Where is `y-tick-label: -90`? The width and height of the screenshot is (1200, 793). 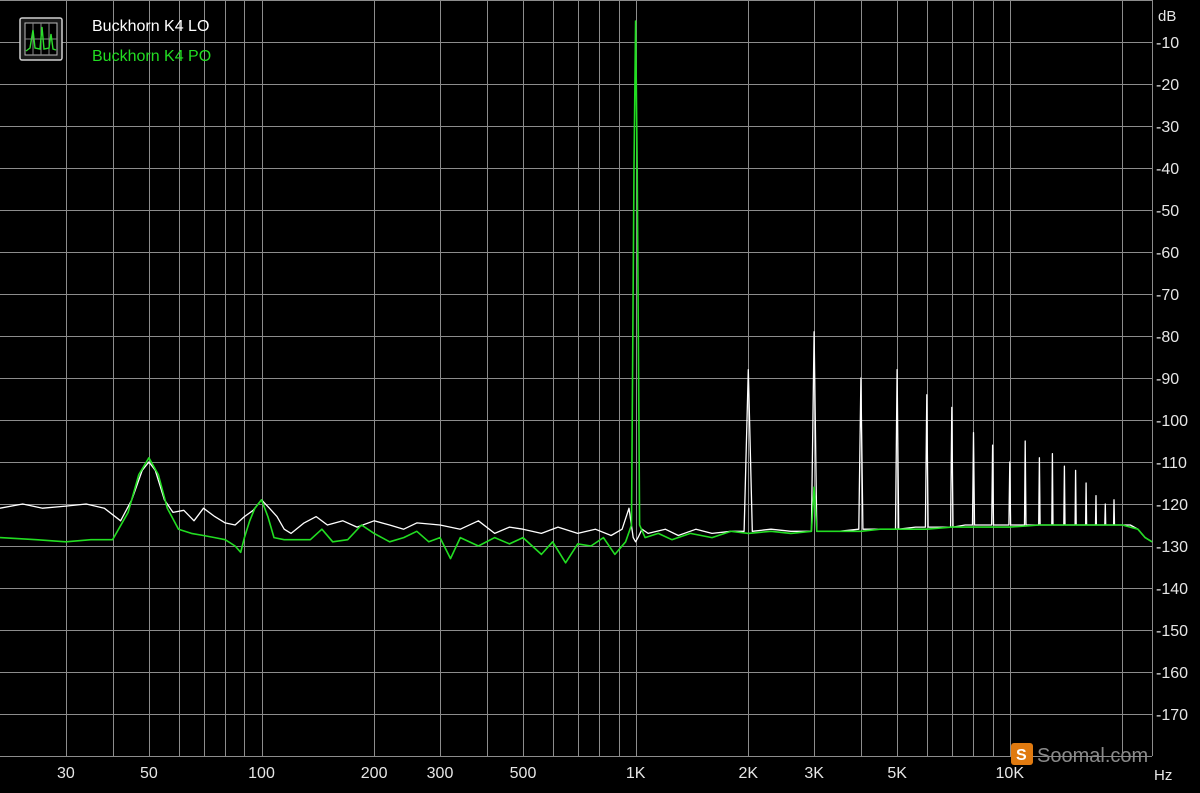
y-tick-label: -90 is located at coordinates (1167, 379).